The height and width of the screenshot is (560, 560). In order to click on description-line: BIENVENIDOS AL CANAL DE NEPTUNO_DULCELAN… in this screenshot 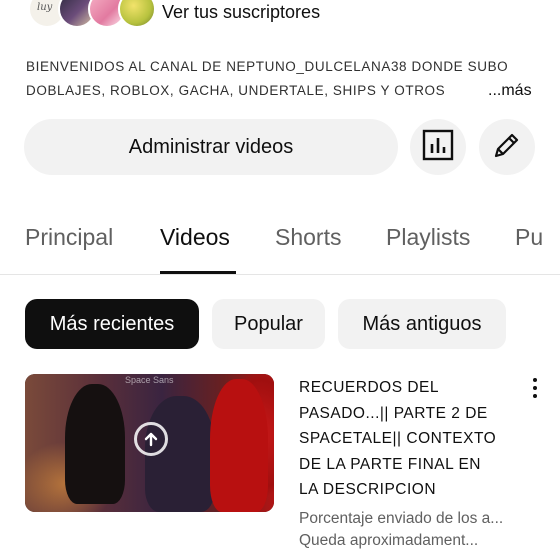, I will do `click(267, 66)`.